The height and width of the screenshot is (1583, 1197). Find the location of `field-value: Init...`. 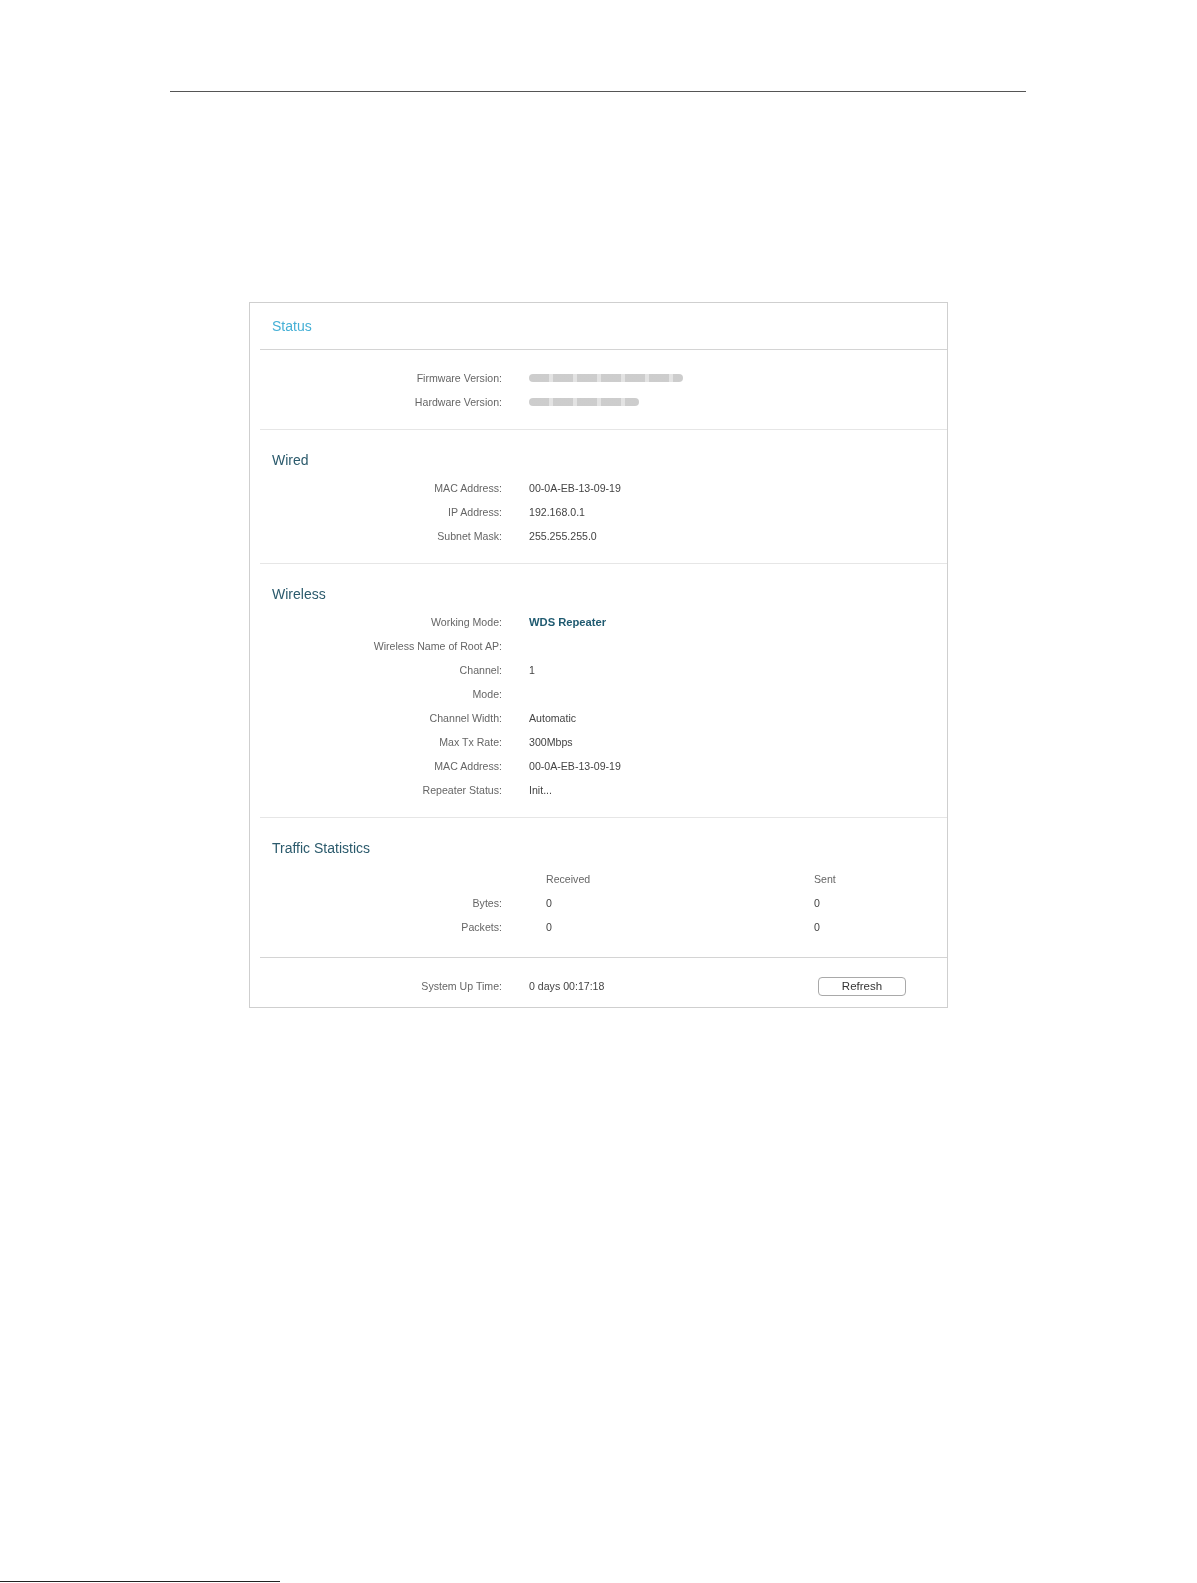

field-value: Init... is located at coordinates (540, 790).